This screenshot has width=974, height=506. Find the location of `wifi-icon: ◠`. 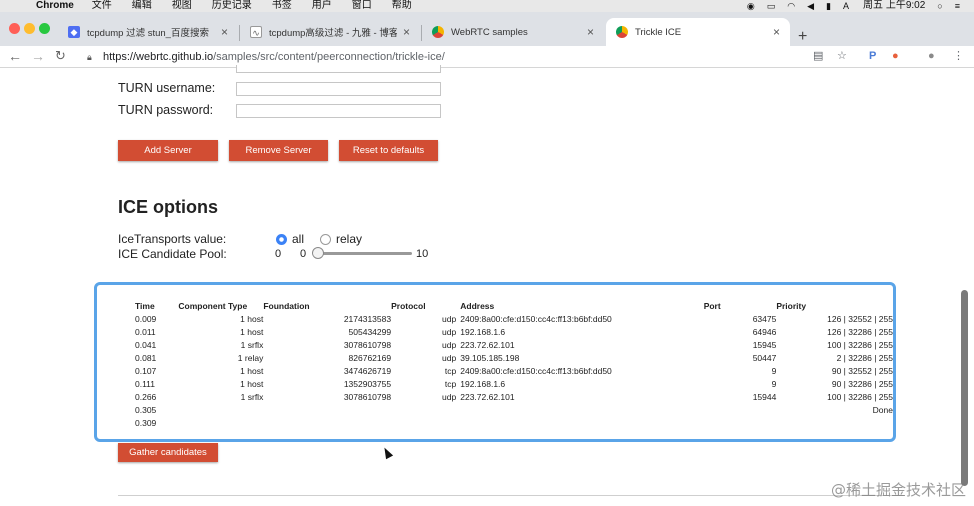

wifi-icon: ◠ is located at coordinates (791, 6).